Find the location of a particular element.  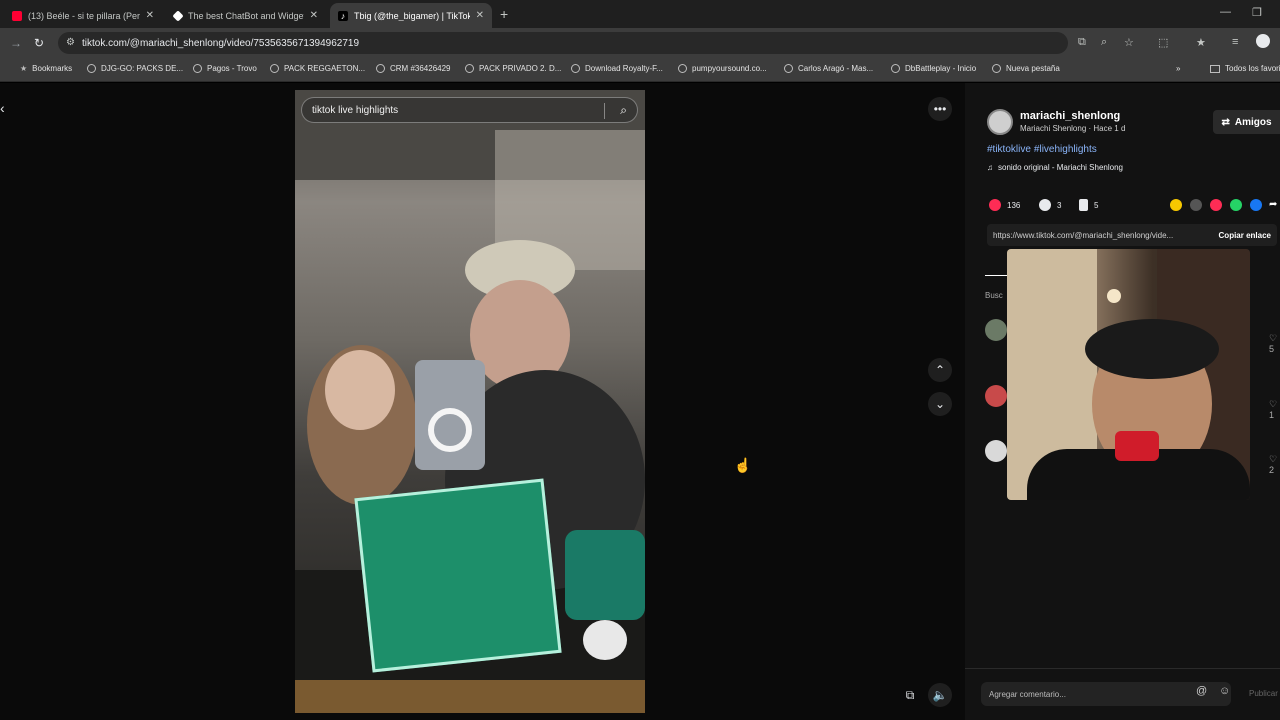

send-icon is located at coordinates (1216, 205).